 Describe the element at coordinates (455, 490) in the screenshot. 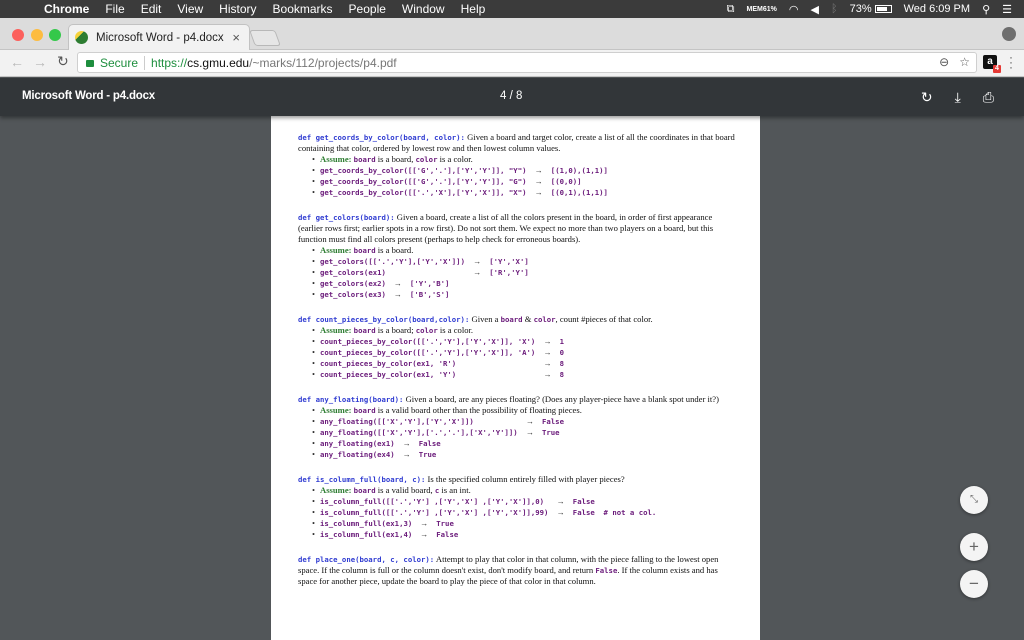

I see `text-run: is an int.` at that location.